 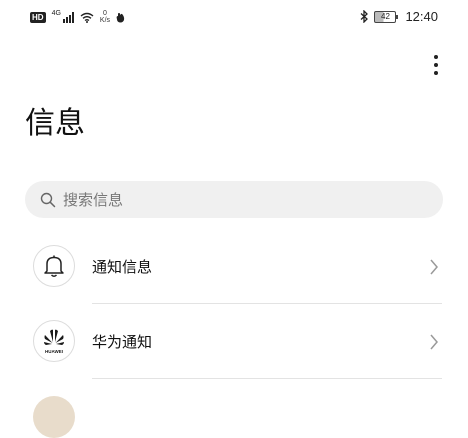 I want to click on list-item-label: 通知信息, so click(x=122, y=267).